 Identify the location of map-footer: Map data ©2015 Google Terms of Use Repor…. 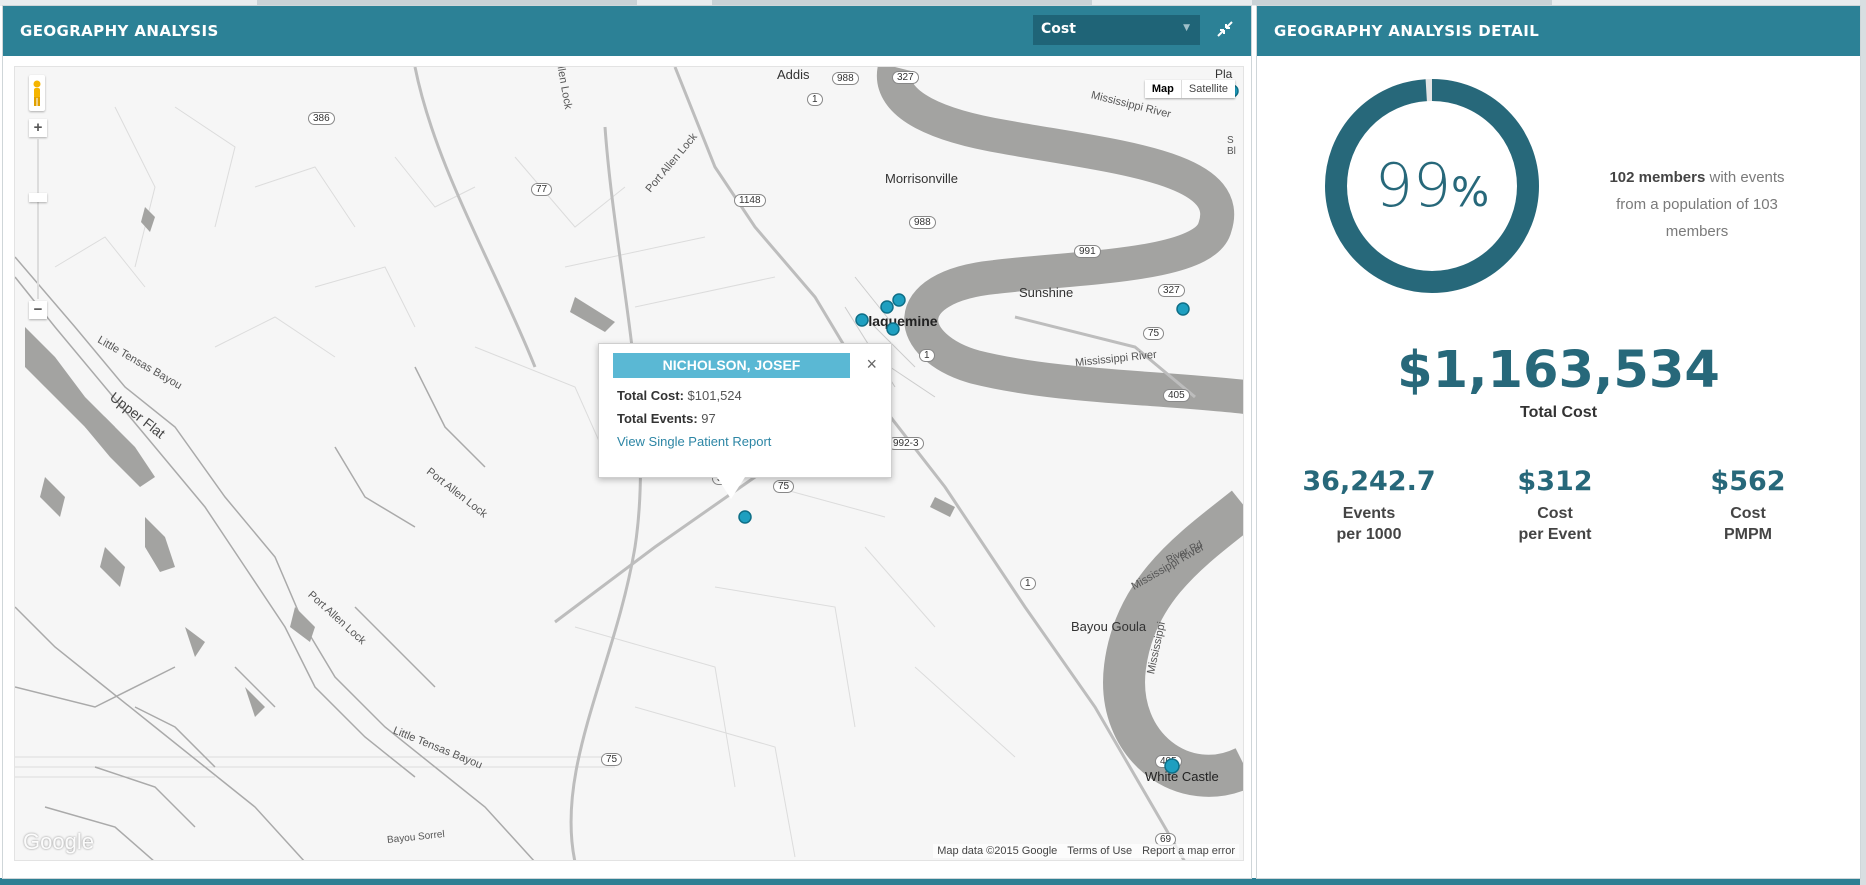
(1086, 851).